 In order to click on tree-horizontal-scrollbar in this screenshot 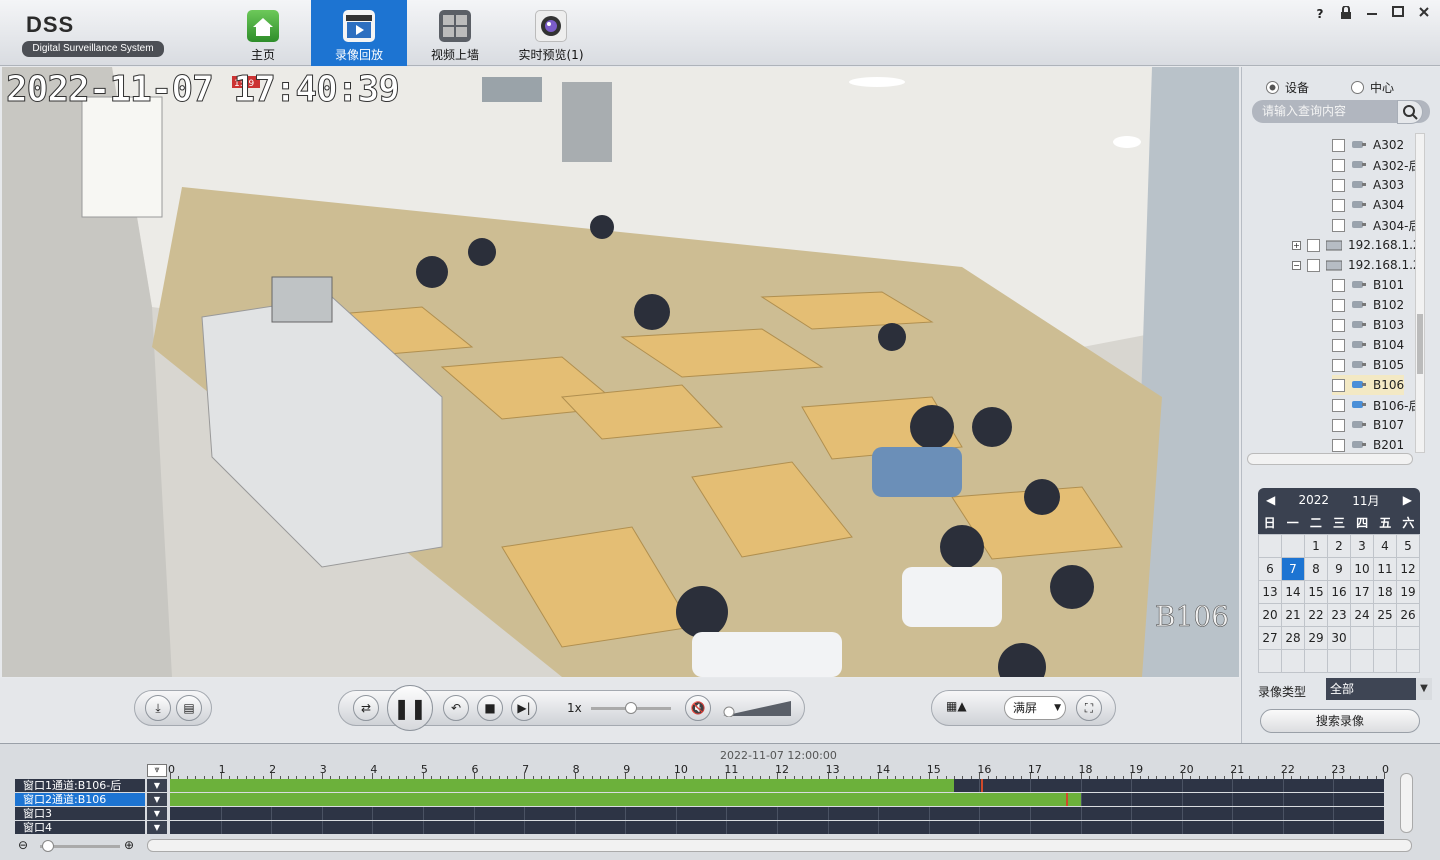, I will do `click(1330, 459)`.